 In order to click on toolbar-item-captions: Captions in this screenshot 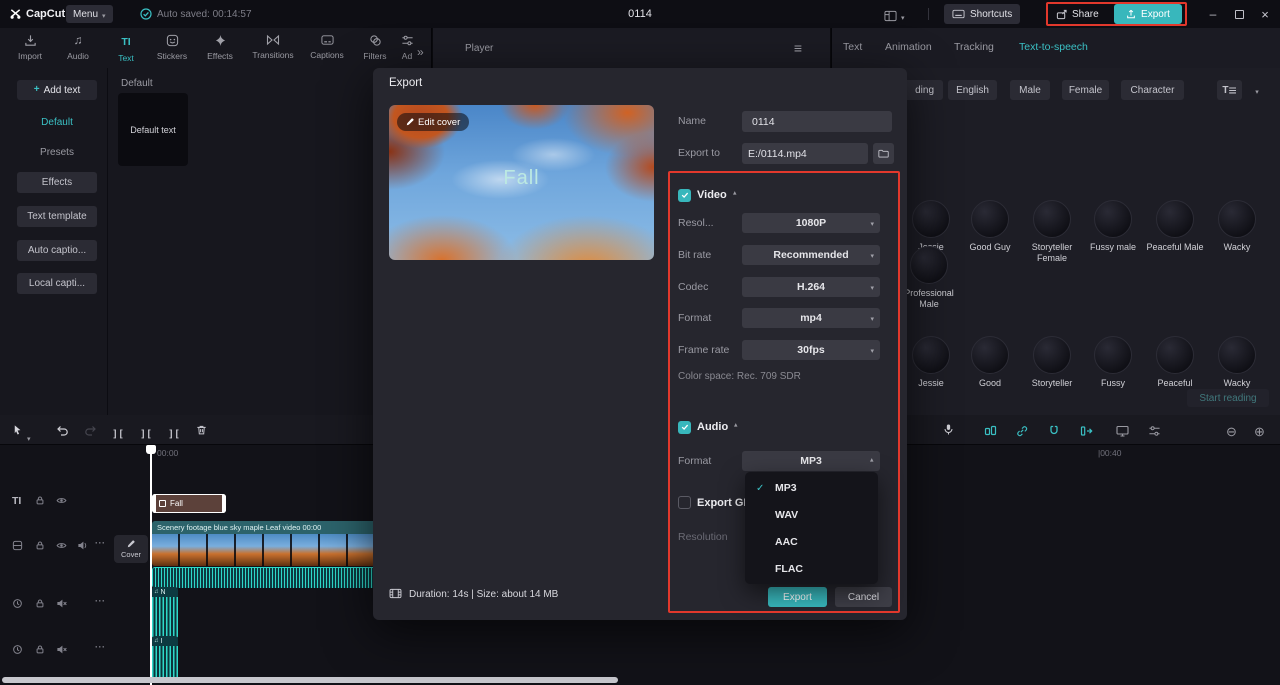, I will do `click(327, 47)`.